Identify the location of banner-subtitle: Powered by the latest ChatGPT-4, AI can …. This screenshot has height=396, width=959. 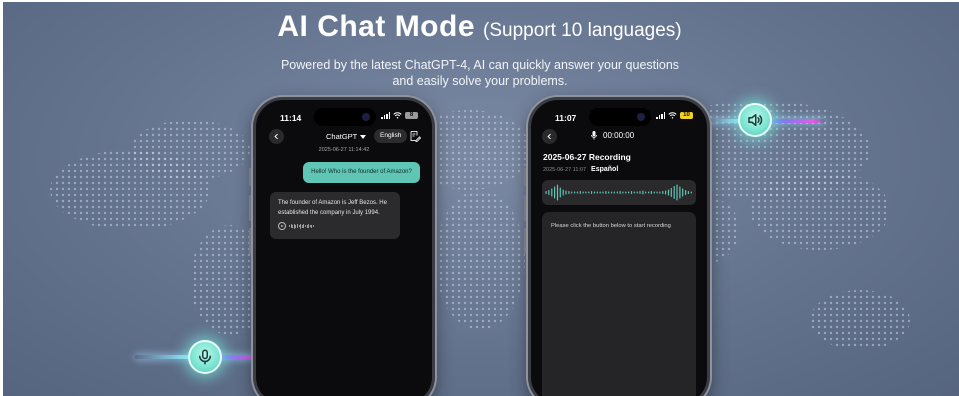
(480, 73).